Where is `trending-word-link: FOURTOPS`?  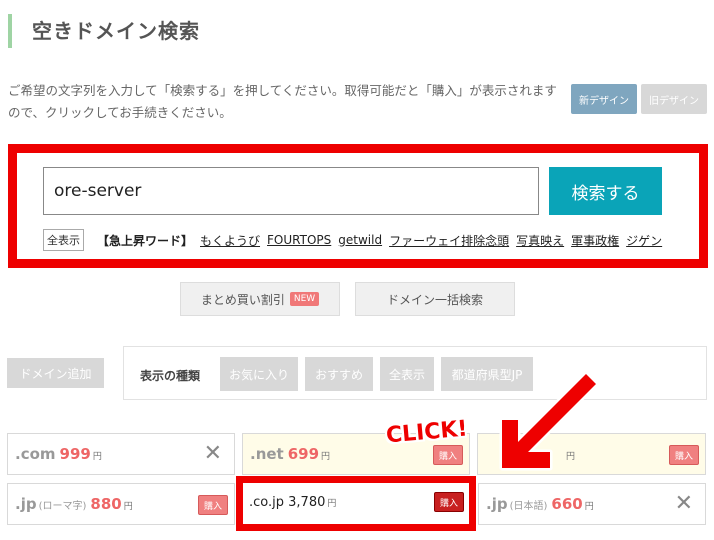
trending-word-link: FOURTOPS is located at coordinates (299, 240).